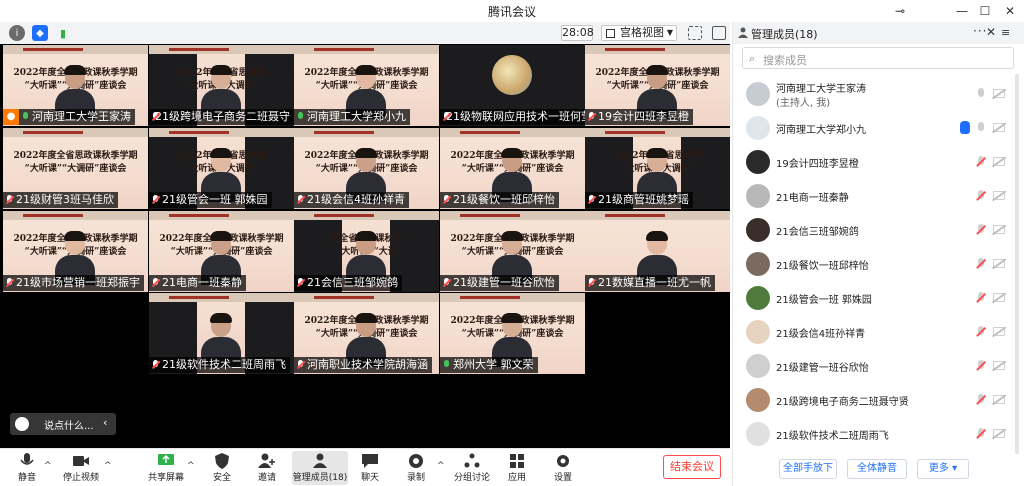 The width and height of the screenshot is (1024, 486). I want to click on member-row: 19会计四班李昱橙, so click(872, 163).